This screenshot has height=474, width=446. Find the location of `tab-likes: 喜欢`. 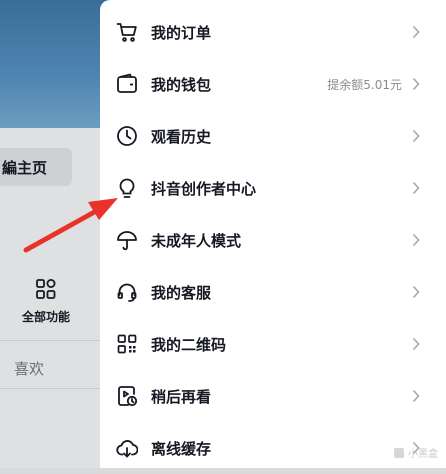

tab-likes: 喜欢 is located at coordinates (29, 368).